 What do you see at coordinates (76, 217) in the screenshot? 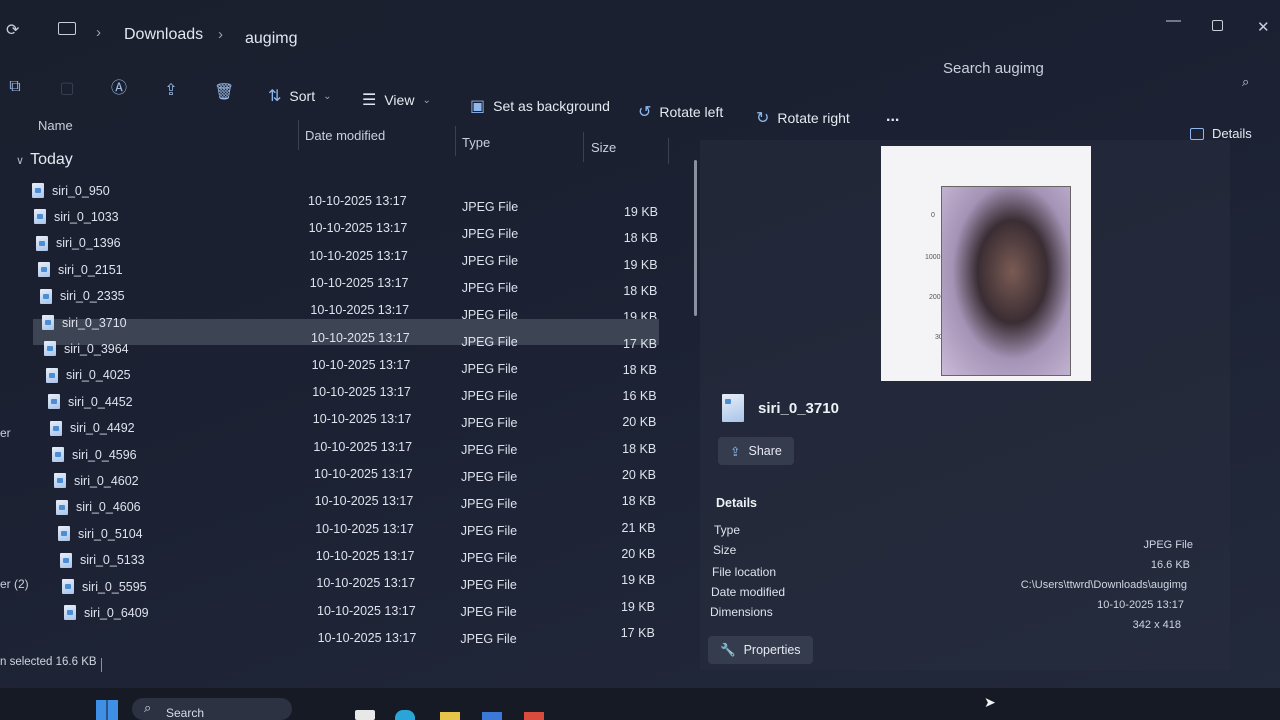
I see `file-name-cell: siri_0_1033` at bounding box center [76, 217].